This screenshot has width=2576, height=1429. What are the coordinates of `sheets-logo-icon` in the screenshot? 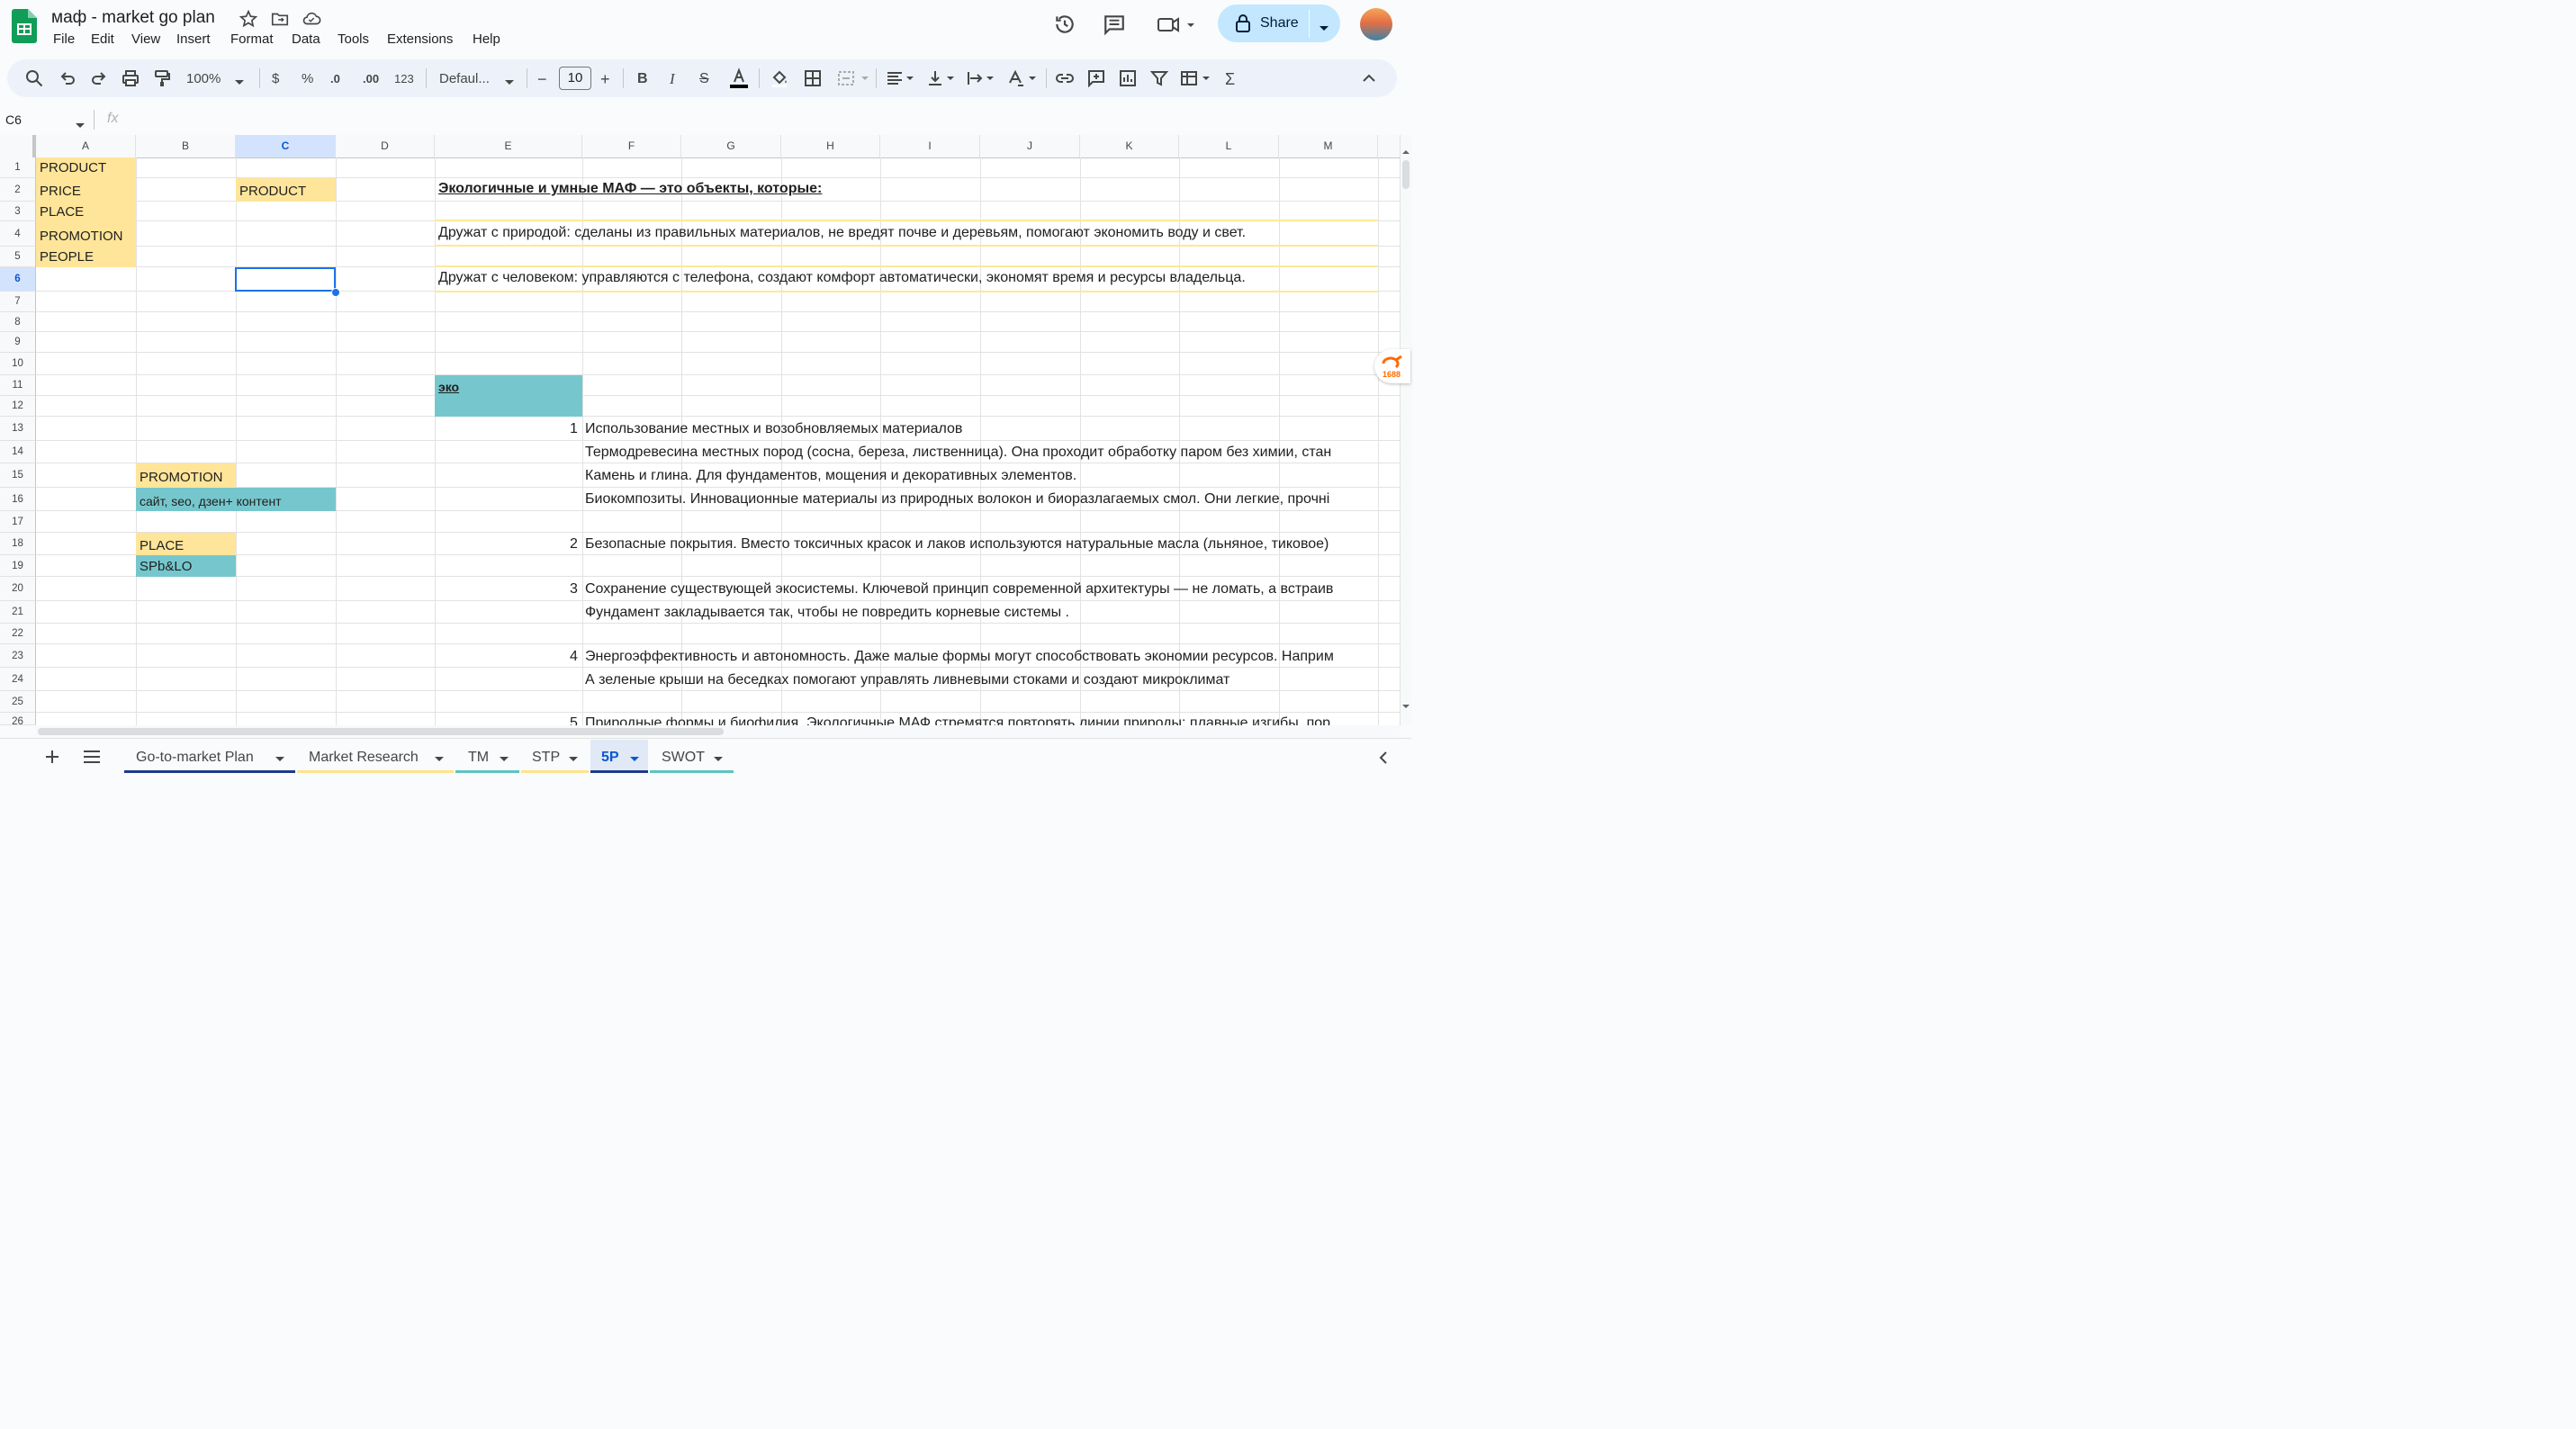 It's located at (24, 26).